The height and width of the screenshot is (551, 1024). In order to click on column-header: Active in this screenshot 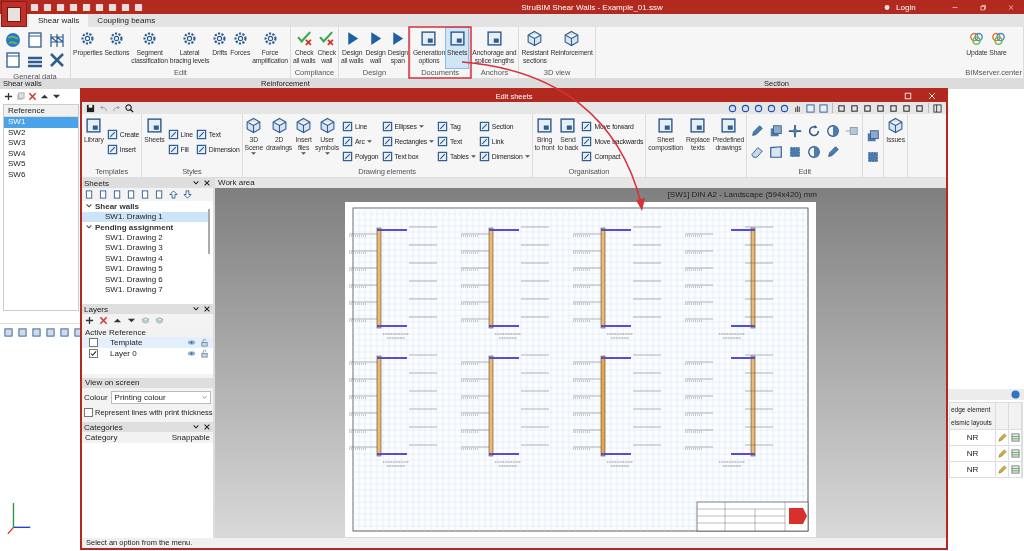, I will do `click(95, 332)`.